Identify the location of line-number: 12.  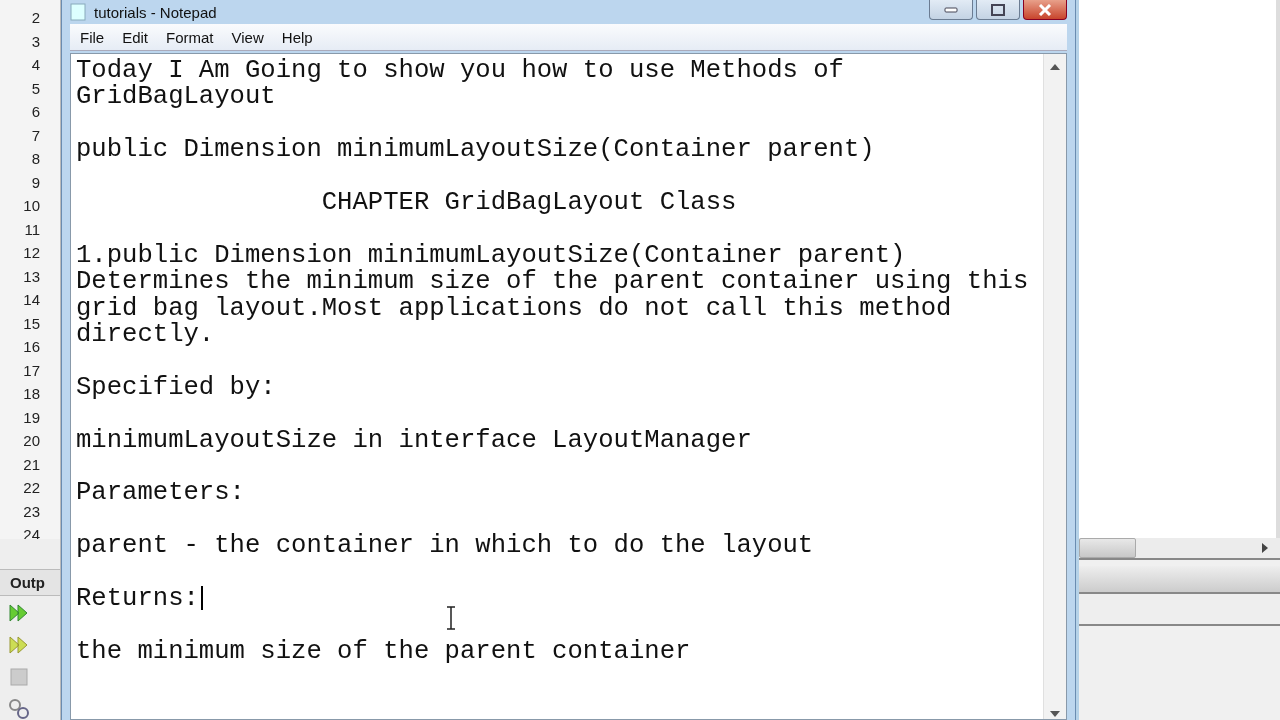
(31, 253).